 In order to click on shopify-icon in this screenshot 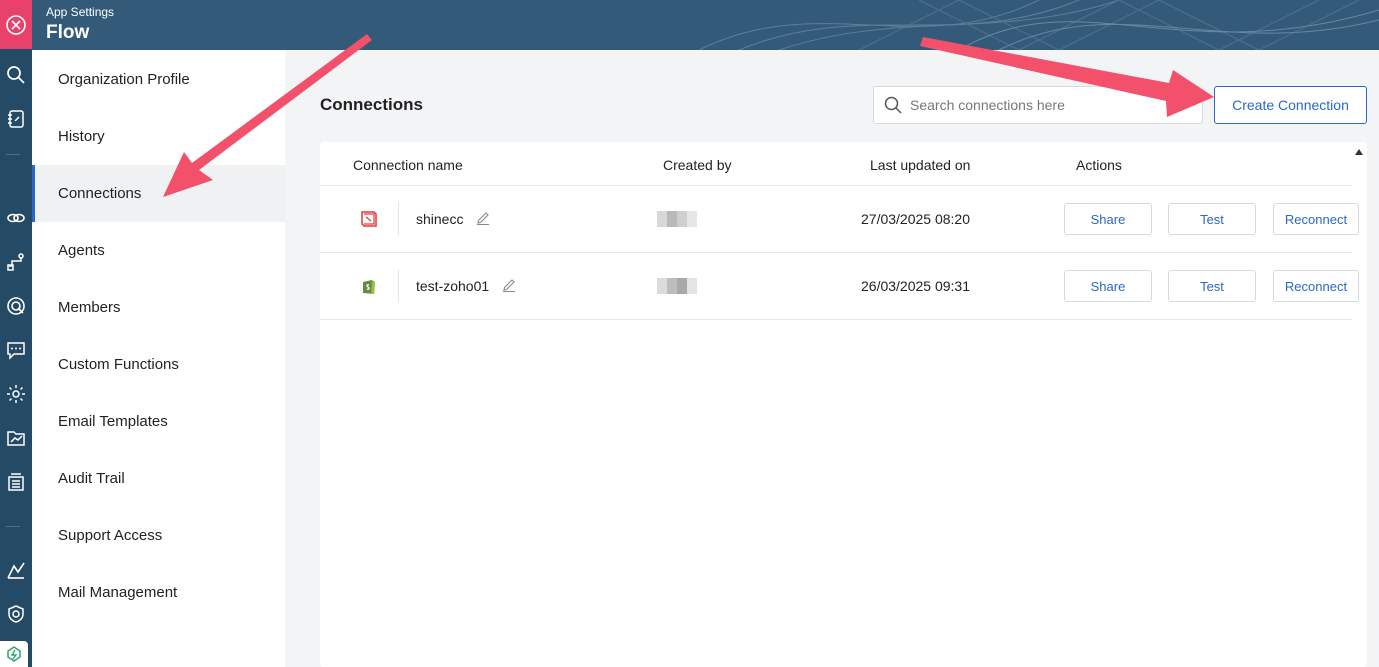, I will do `click(369, 286)`.